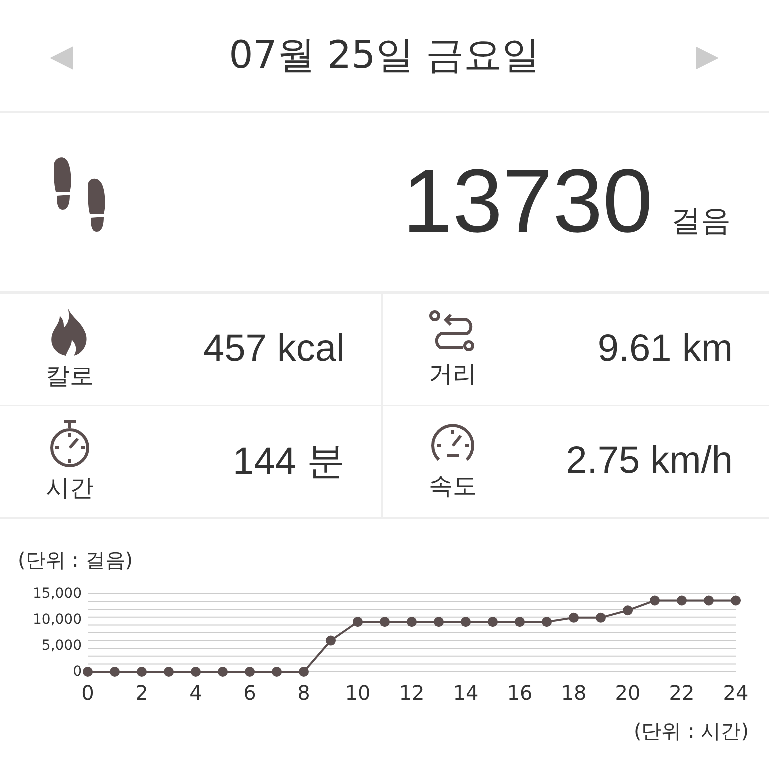 The width and height of the screenshot is (769, 768). Describe the element at coordinates (77, 672) in the screenshot. I see `y-tick-label: 0` at that location.